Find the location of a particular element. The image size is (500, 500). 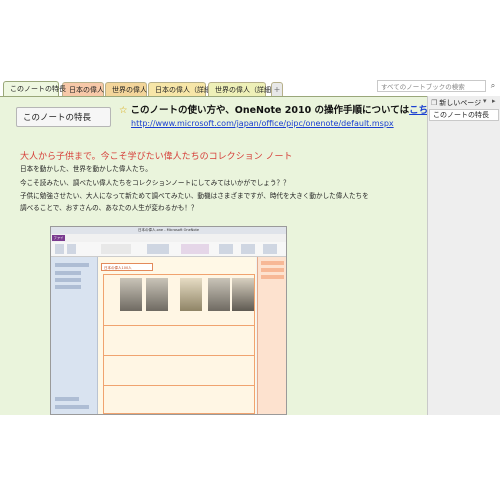

collection-title: 大人から子供まで。今こそ学びたい偉人たちのコレクション ノート is located at coordinates (156, 157).